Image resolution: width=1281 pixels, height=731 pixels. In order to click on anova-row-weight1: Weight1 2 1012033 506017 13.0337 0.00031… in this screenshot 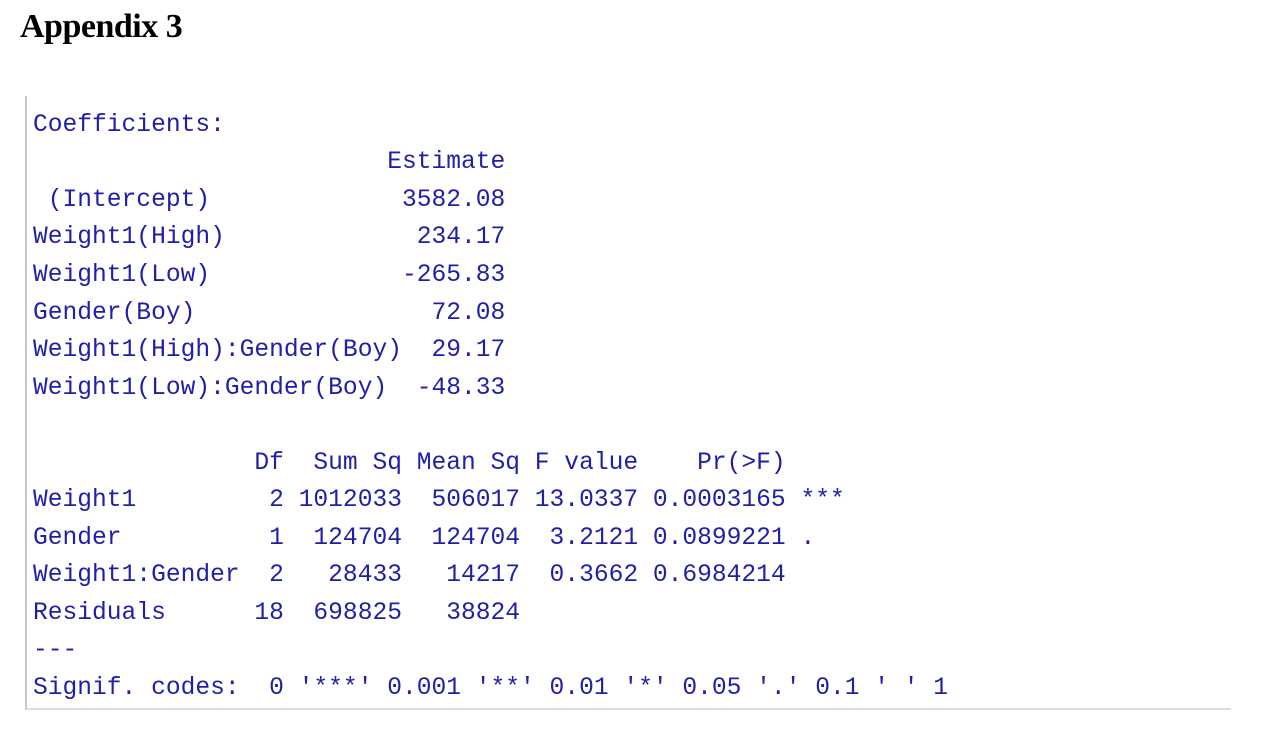, I will do `click(439, 500)`.